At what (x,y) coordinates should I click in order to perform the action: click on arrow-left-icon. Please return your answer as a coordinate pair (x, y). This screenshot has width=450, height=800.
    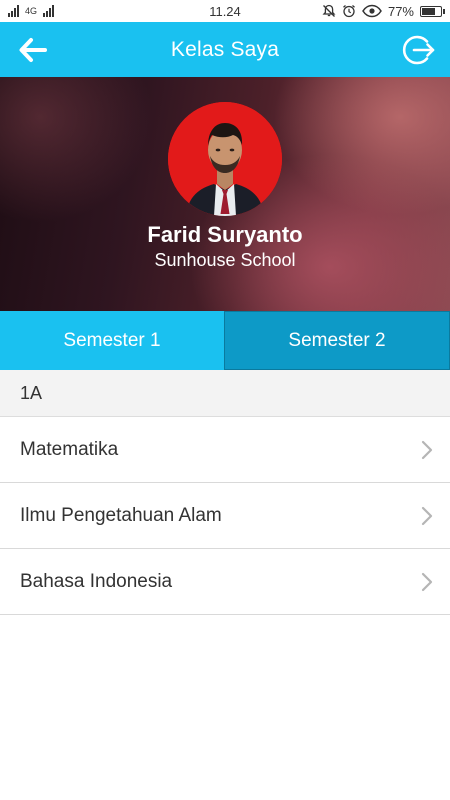
    Looking at the image, I should click on (33, 50).